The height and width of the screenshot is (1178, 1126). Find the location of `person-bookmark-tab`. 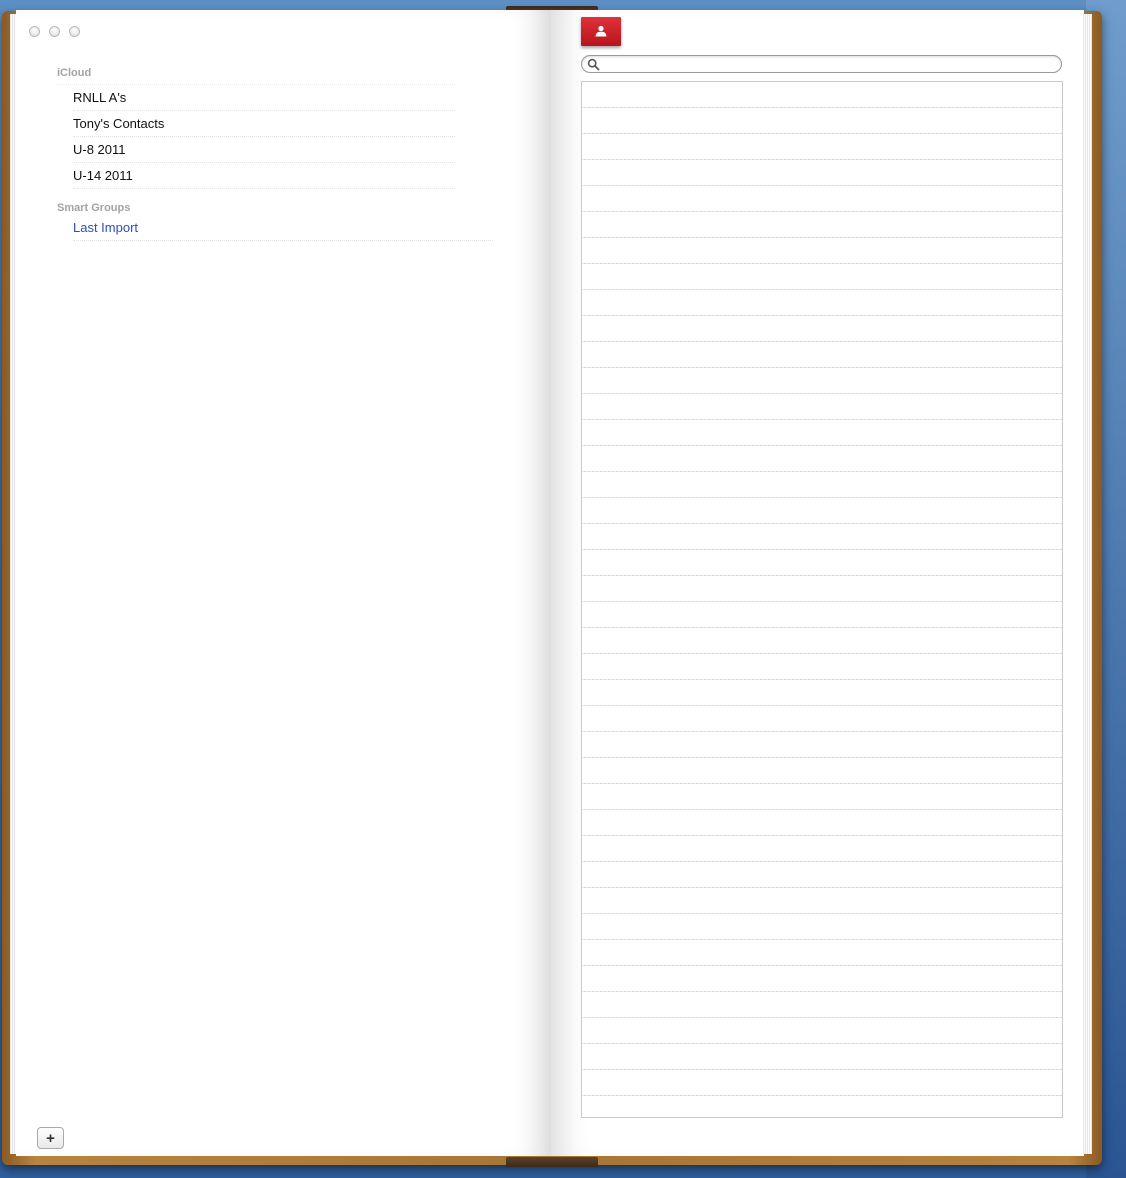

person-bookmark-tab is located at coordinates (601, 31).